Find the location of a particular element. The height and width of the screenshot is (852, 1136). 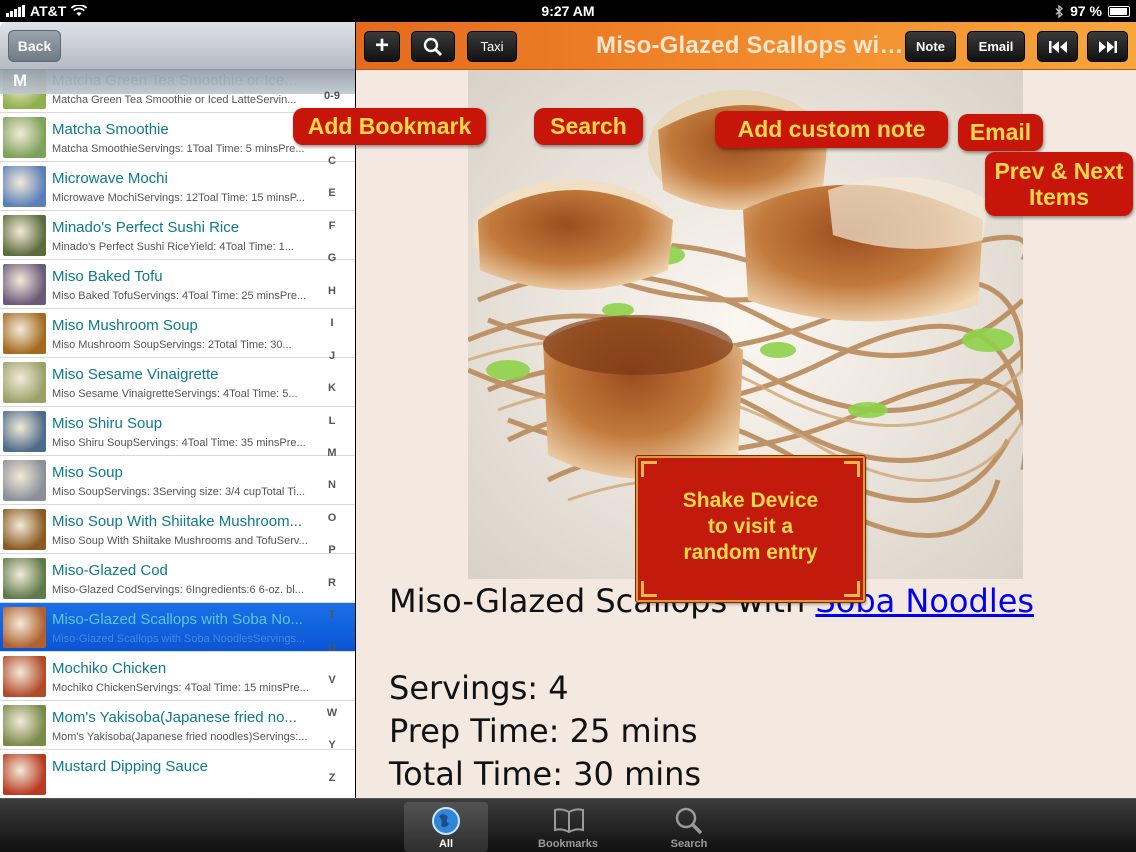

total-time-text: Total Time: 30 mins is located at coordinates (545, 774).